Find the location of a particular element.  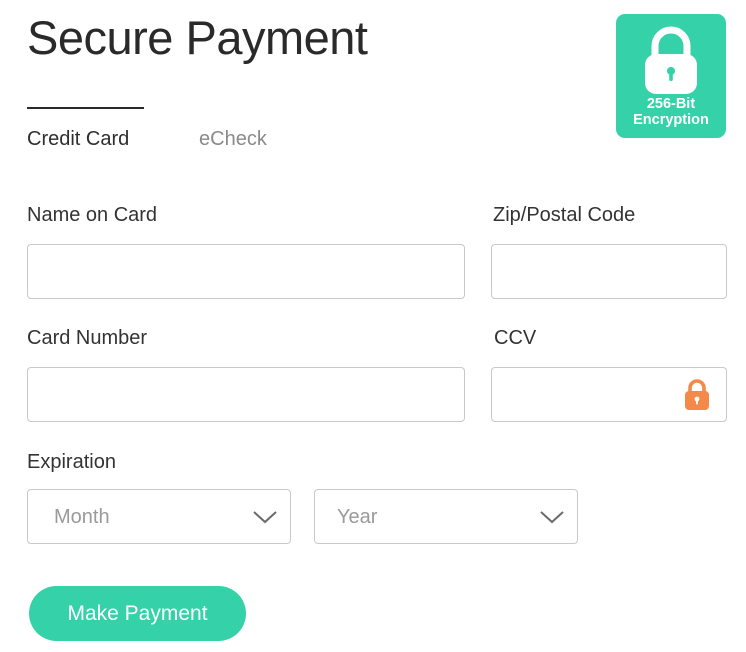

name-on-card-field is located at coordinates (246, 271).